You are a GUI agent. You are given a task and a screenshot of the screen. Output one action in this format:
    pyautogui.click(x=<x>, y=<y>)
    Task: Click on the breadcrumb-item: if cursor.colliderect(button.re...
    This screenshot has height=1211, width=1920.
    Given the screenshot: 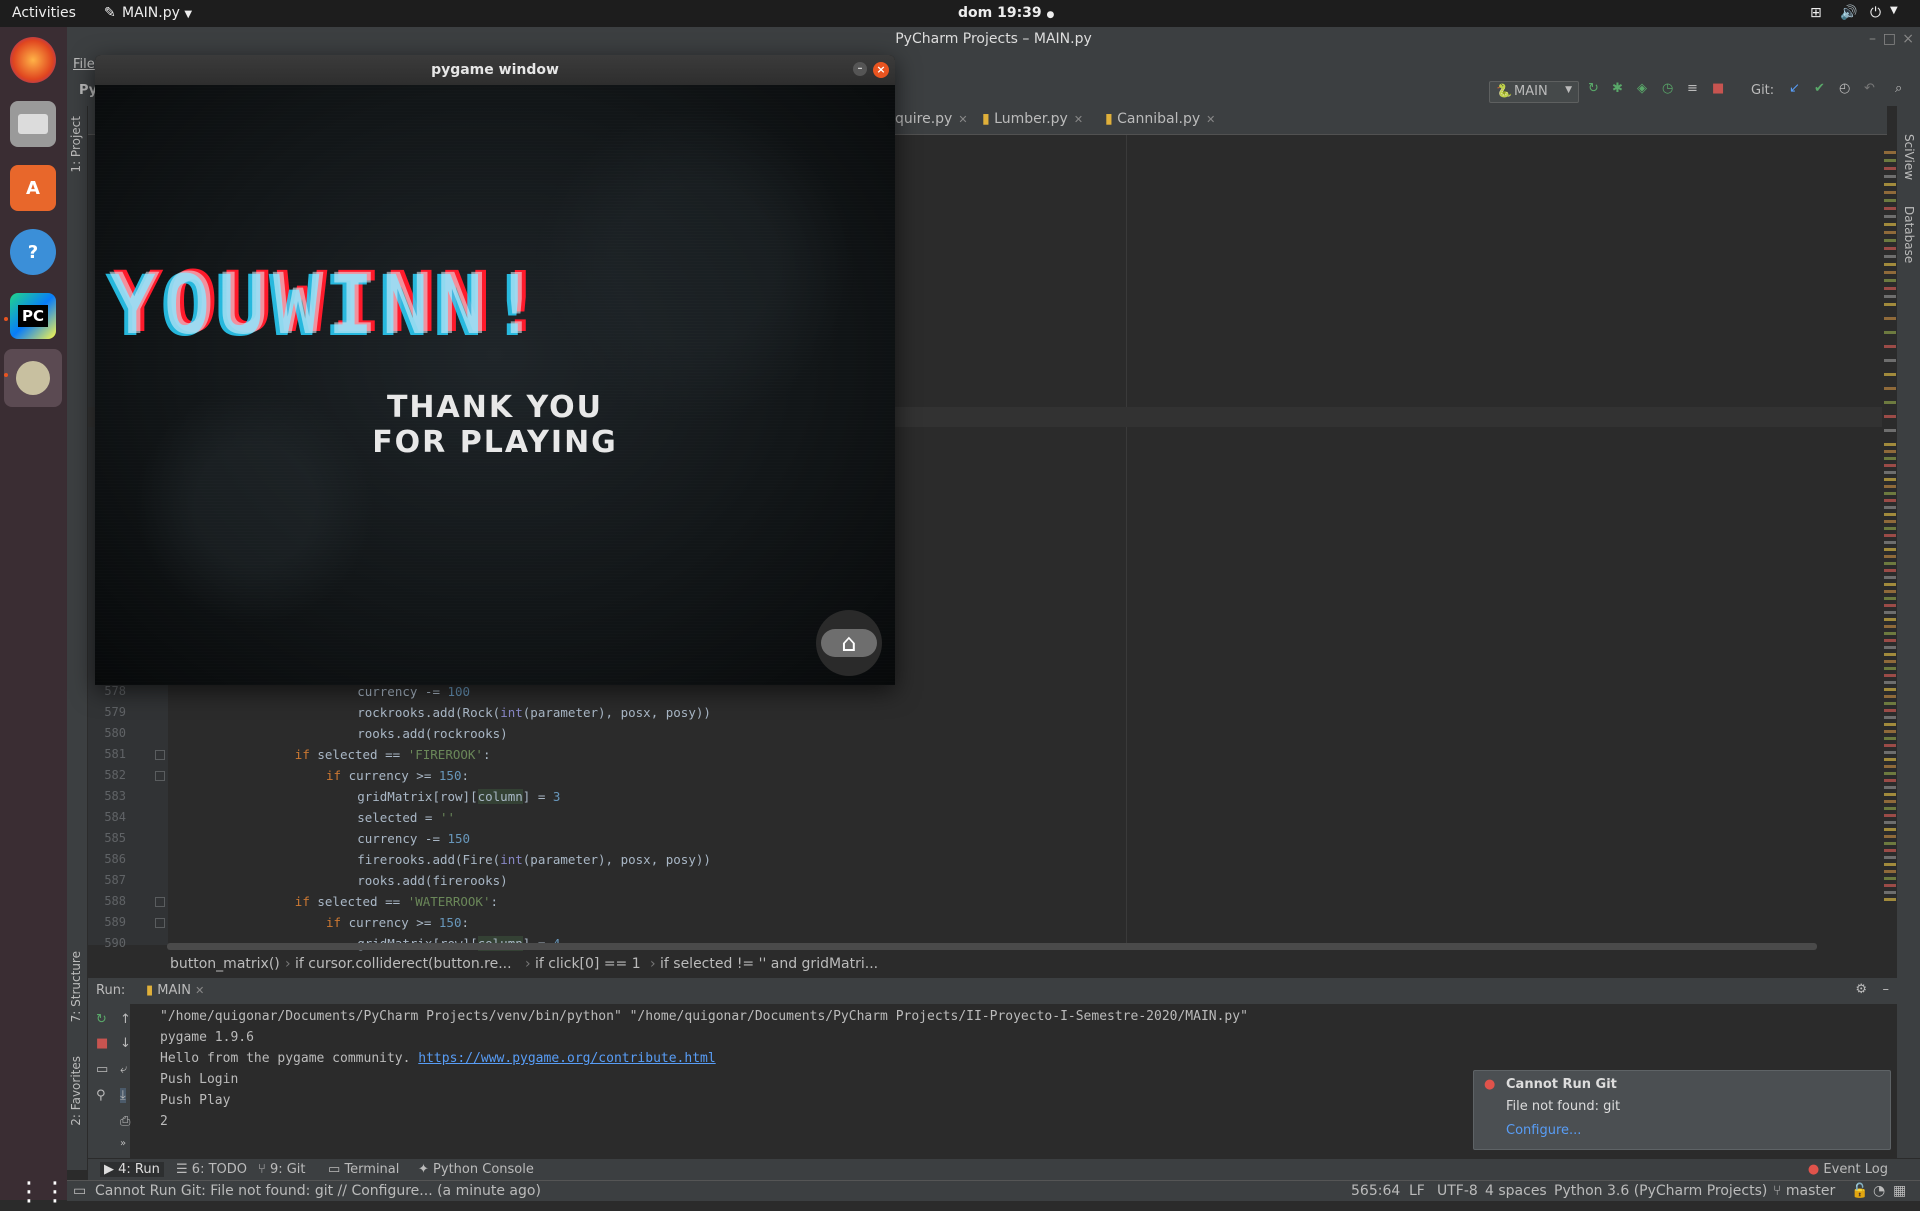 What is the action you would take?
    pyautogui.click(x=403, y=964)
    